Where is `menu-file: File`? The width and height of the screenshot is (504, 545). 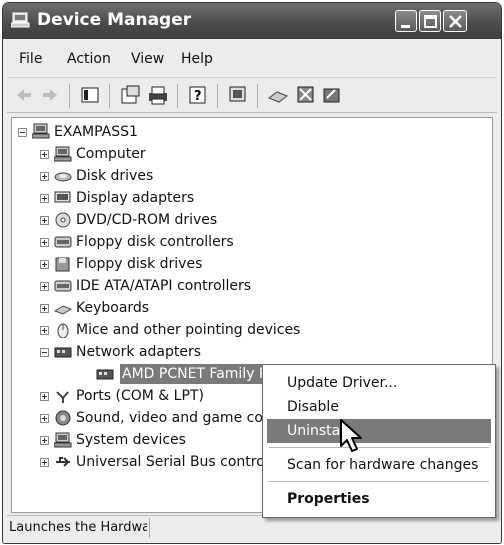
menu-file: File is located at coordinates (30, 59).